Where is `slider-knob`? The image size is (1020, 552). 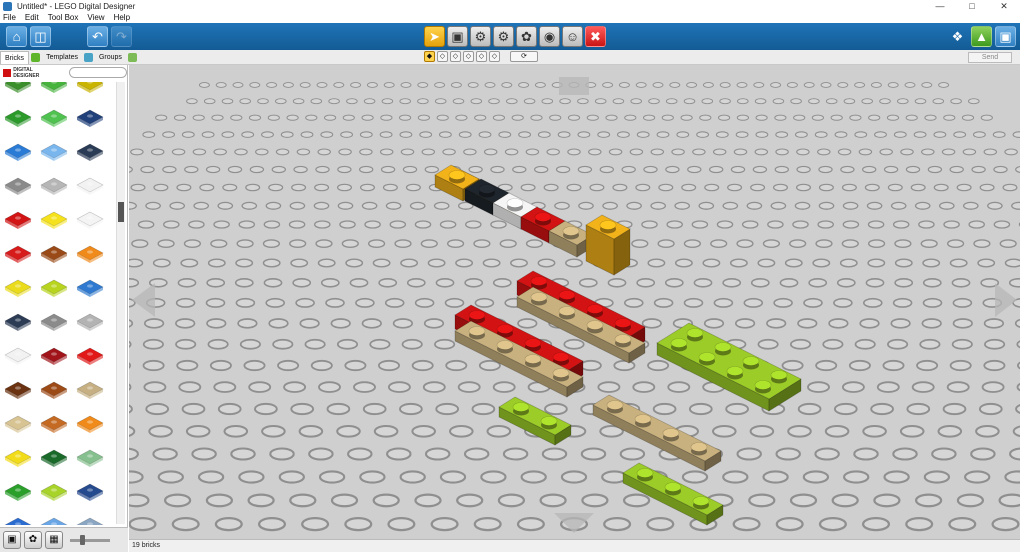 slider-knob is located at coordinates (82, 539).